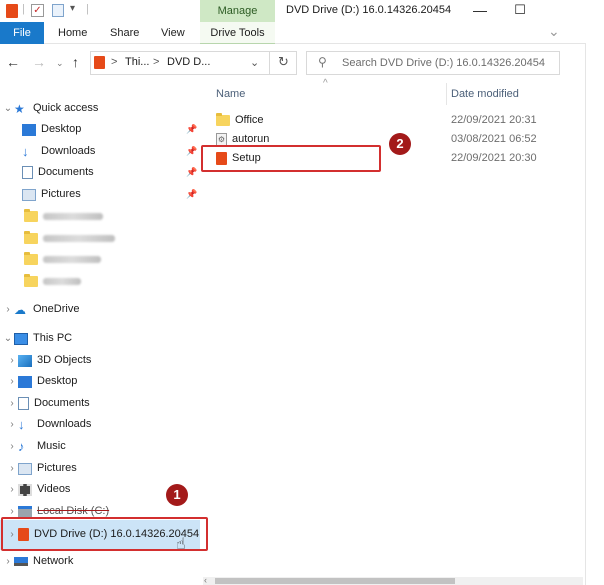 Image resolution: width=604 pixels, height=585 pixels. I want to click on file-date: 22/09/2021 20:31, so click(494, 120).